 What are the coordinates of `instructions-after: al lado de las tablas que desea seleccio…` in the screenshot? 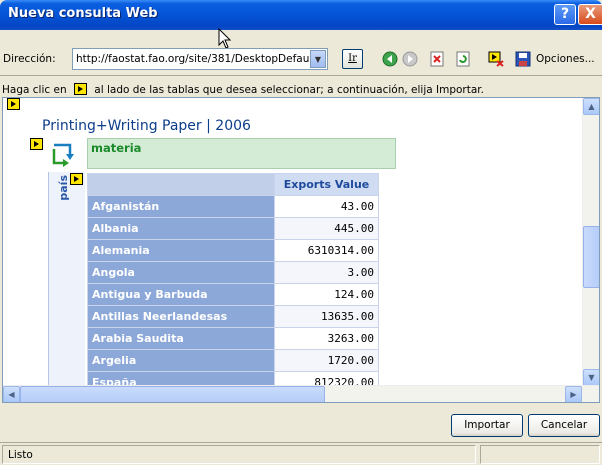 It's located at (289, 90).